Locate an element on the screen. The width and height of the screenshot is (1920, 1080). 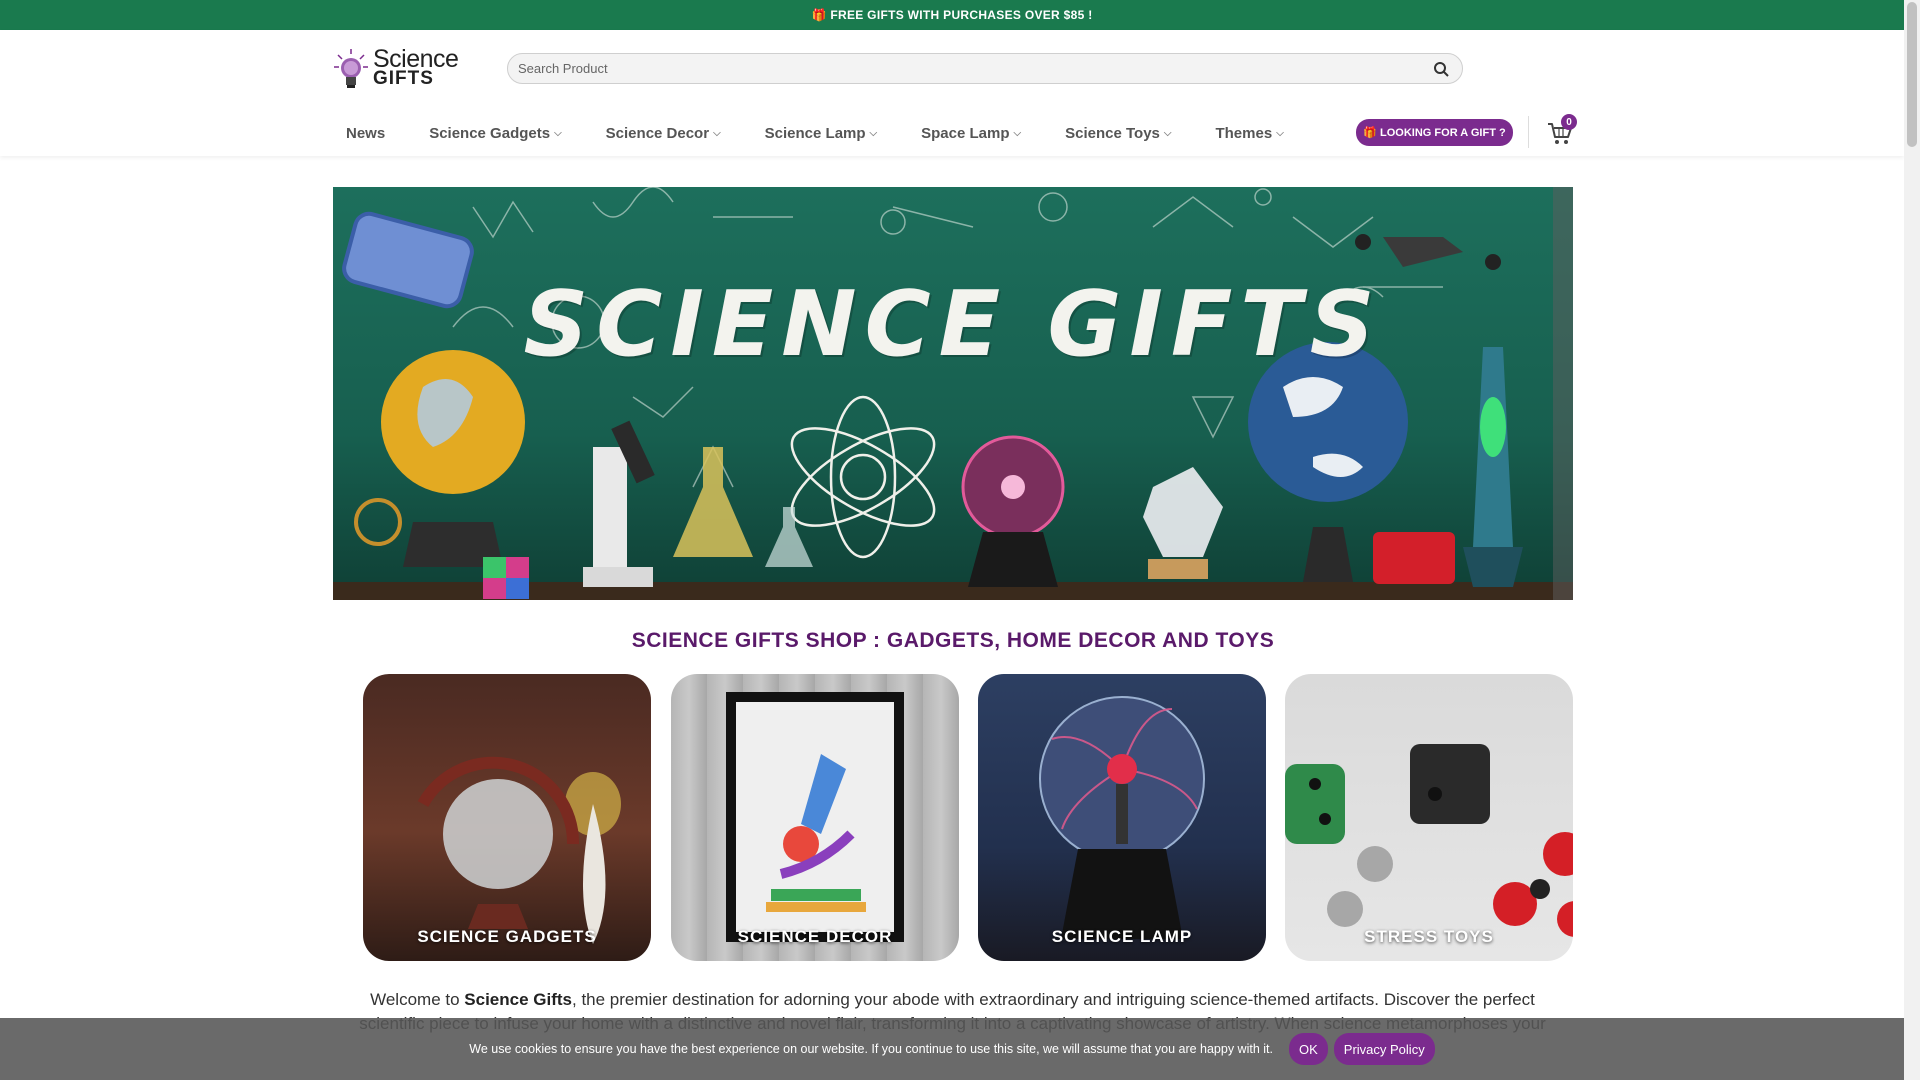
nav-item-space-lamp: Space Lamp ⌵ is located at coordinates (971, 133).